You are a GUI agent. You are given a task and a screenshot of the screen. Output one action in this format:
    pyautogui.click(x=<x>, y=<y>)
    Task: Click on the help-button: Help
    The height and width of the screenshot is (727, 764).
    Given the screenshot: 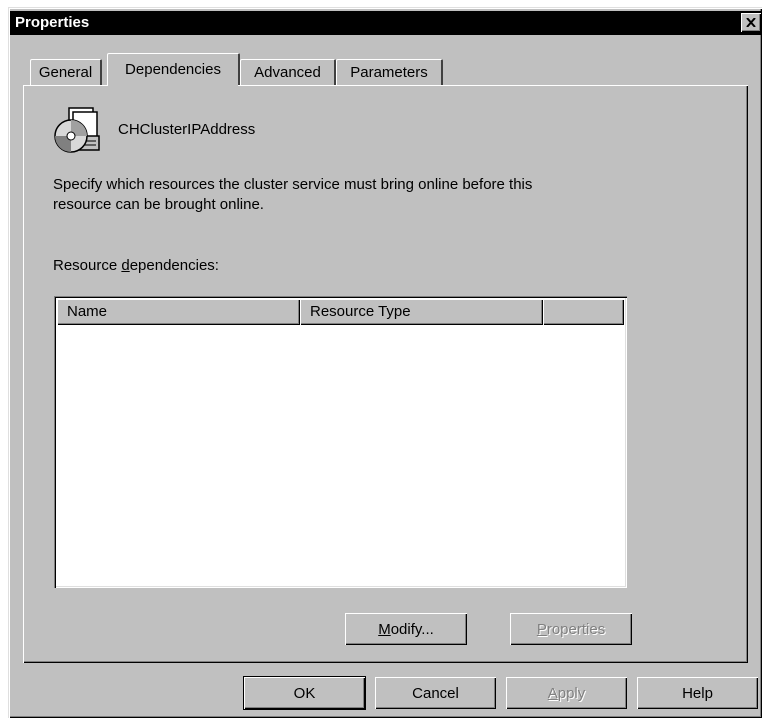 What is the action you would take?
    pyautogui.click(x=697, y=693)
    